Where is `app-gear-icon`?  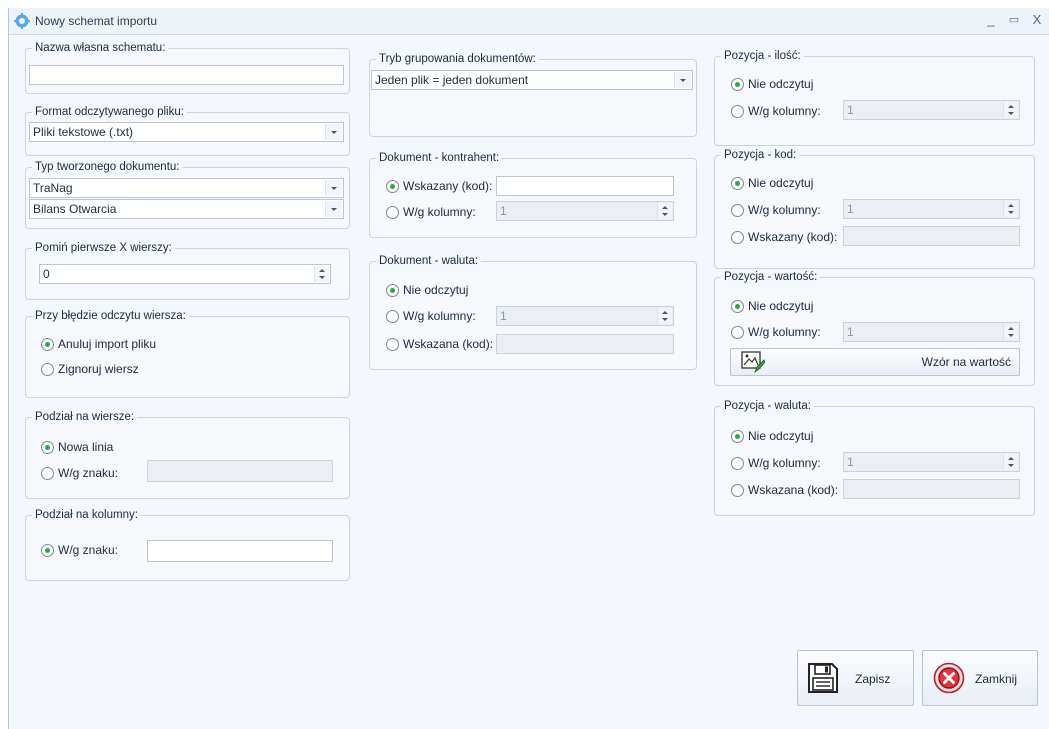 app-gear-icon is located at coordinates (22, 21).